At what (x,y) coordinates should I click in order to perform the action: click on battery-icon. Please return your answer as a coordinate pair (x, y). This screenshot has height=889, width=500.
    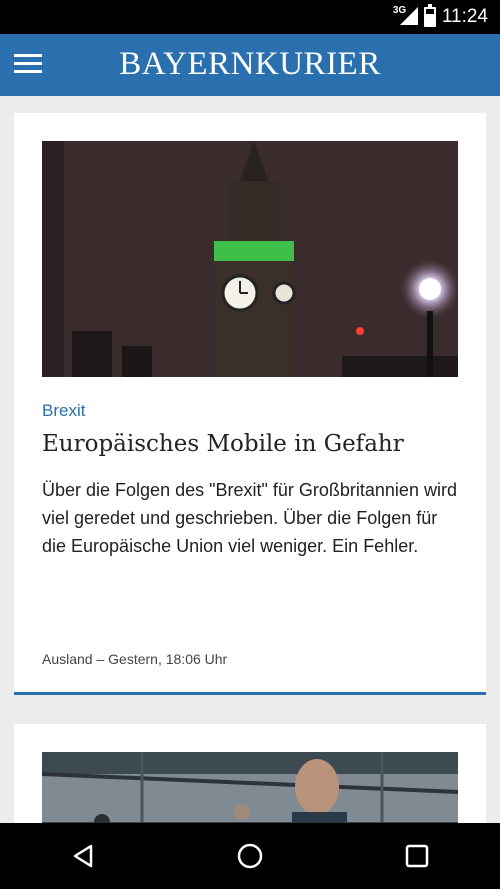
    Looking at the image, I should click on (429, 15).